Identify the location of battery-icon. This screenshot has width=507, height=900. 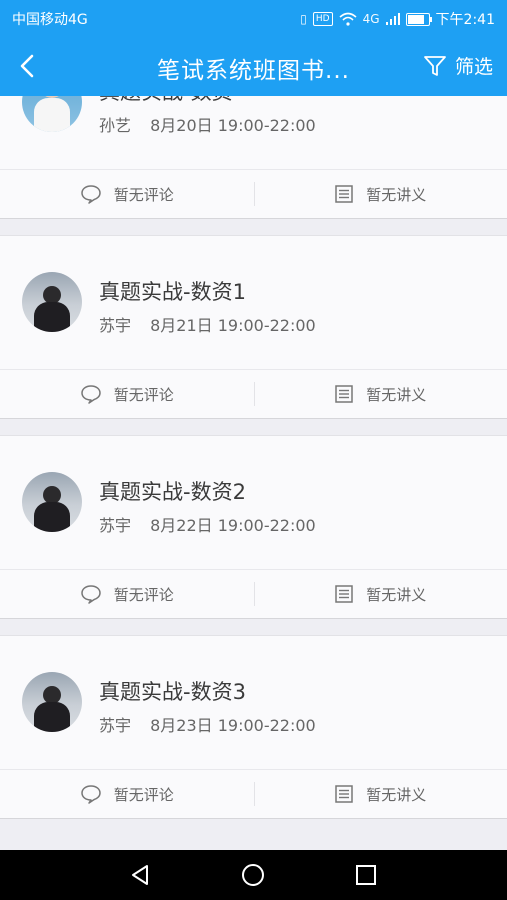
(418, 19).